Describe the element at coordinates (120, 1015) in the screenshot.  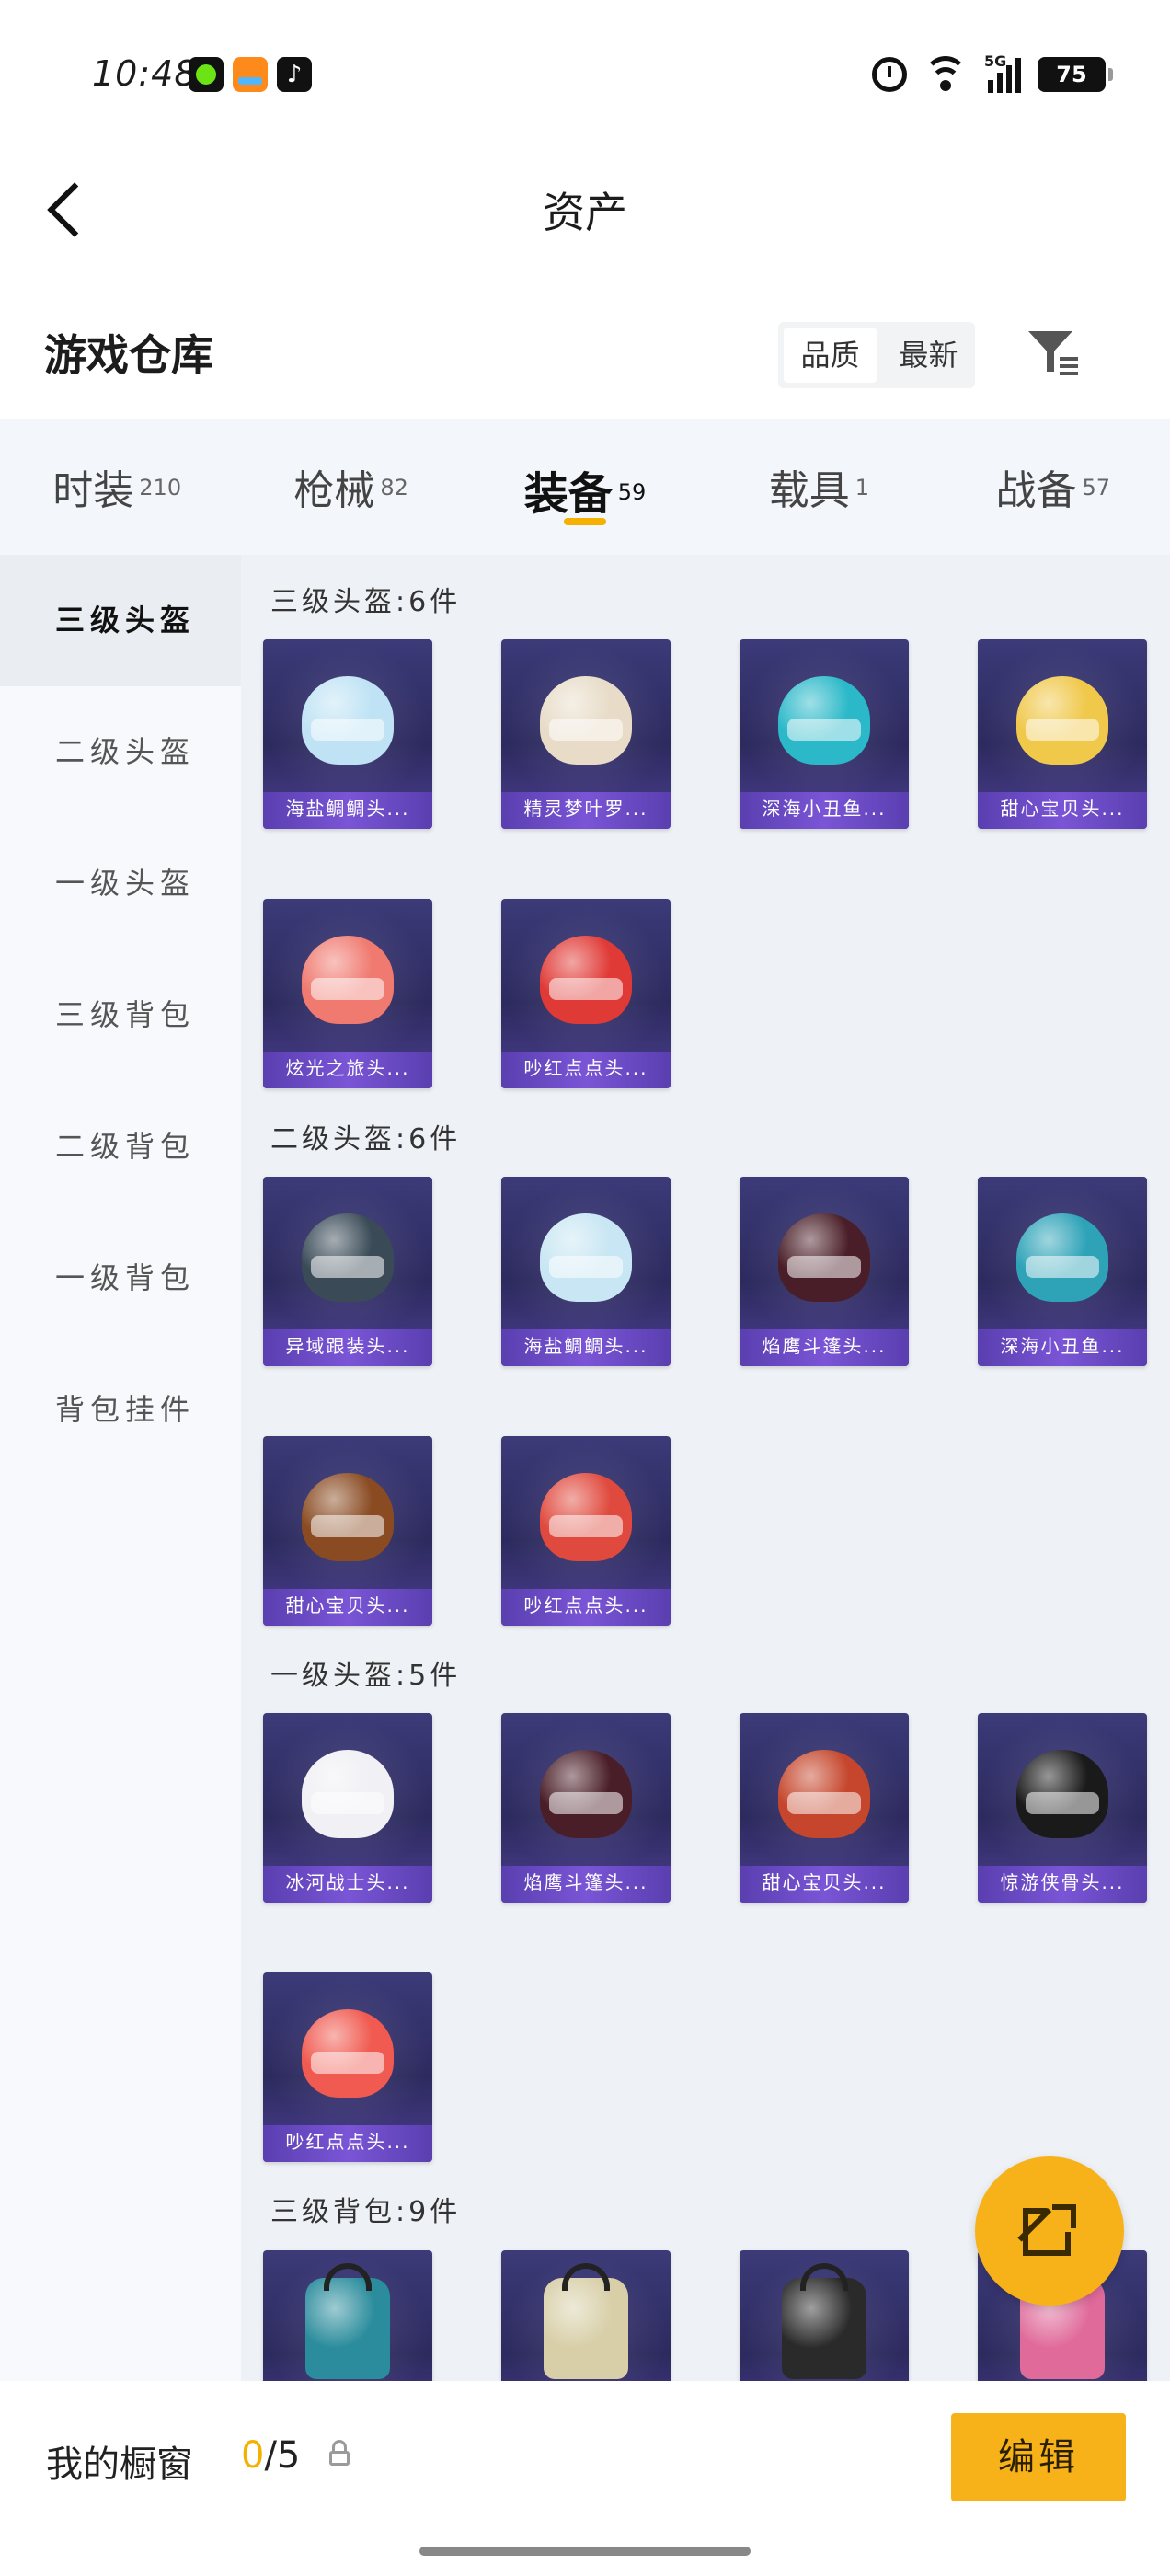
I see `sidebar-item-level3-backpack: 三级背包` at that location.